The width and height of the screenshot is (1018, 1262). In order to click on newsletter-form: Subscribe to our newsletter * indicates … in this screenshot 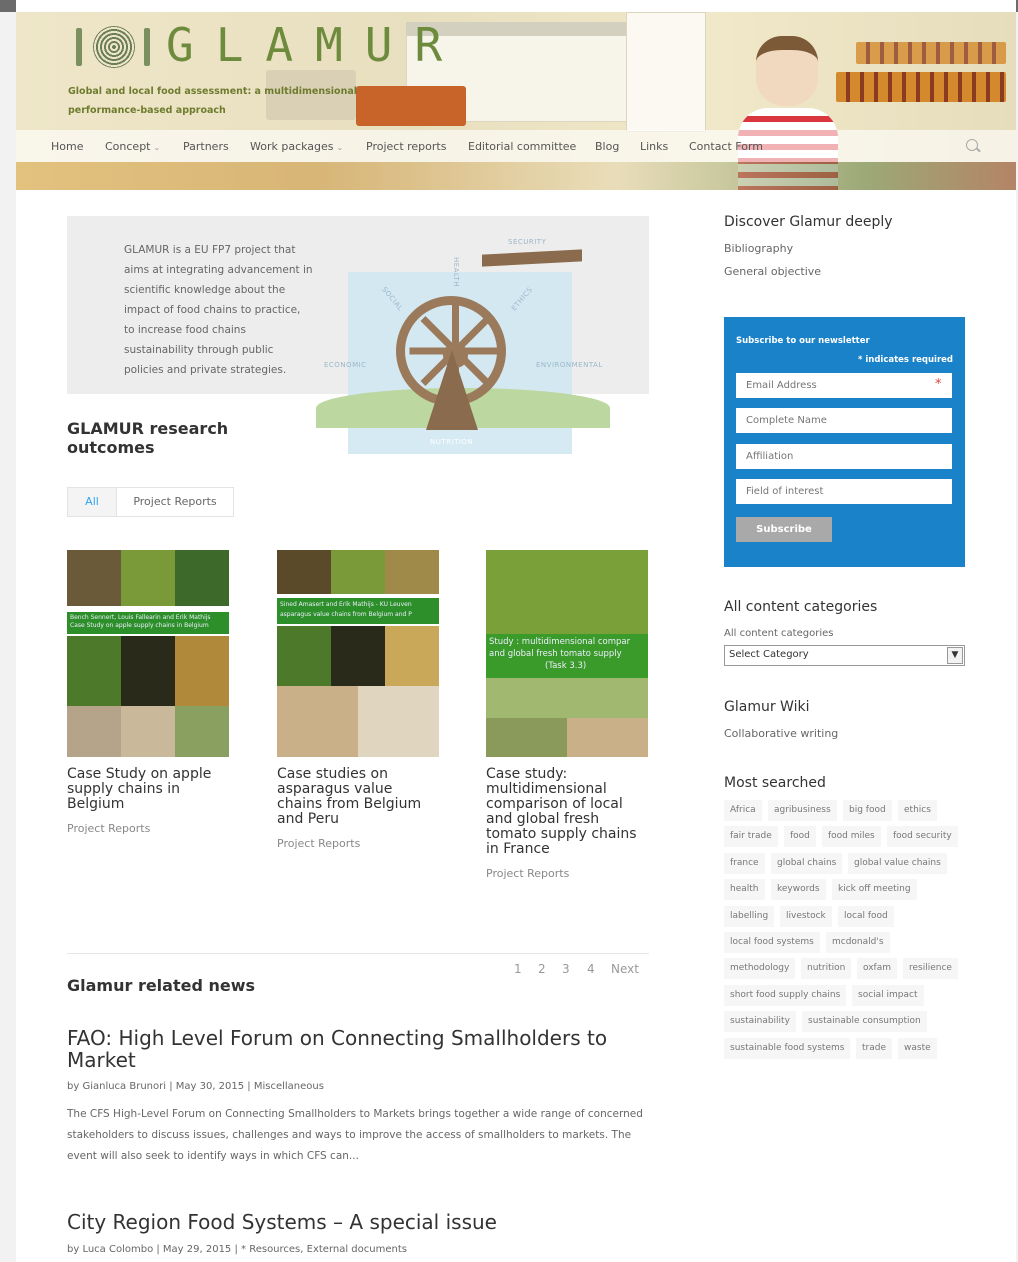, I will do `click(844, 442)`.